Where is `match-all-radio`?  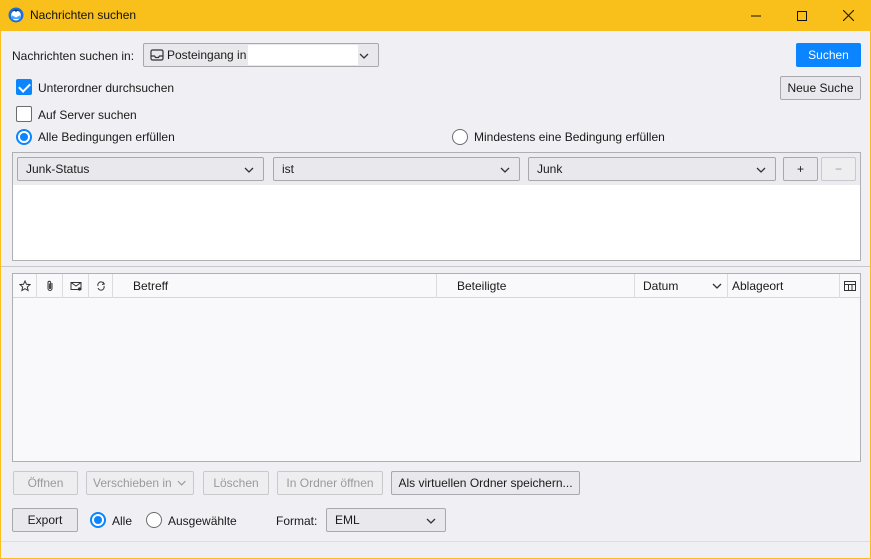
match-all-radio is located at coordinates (24, 137).